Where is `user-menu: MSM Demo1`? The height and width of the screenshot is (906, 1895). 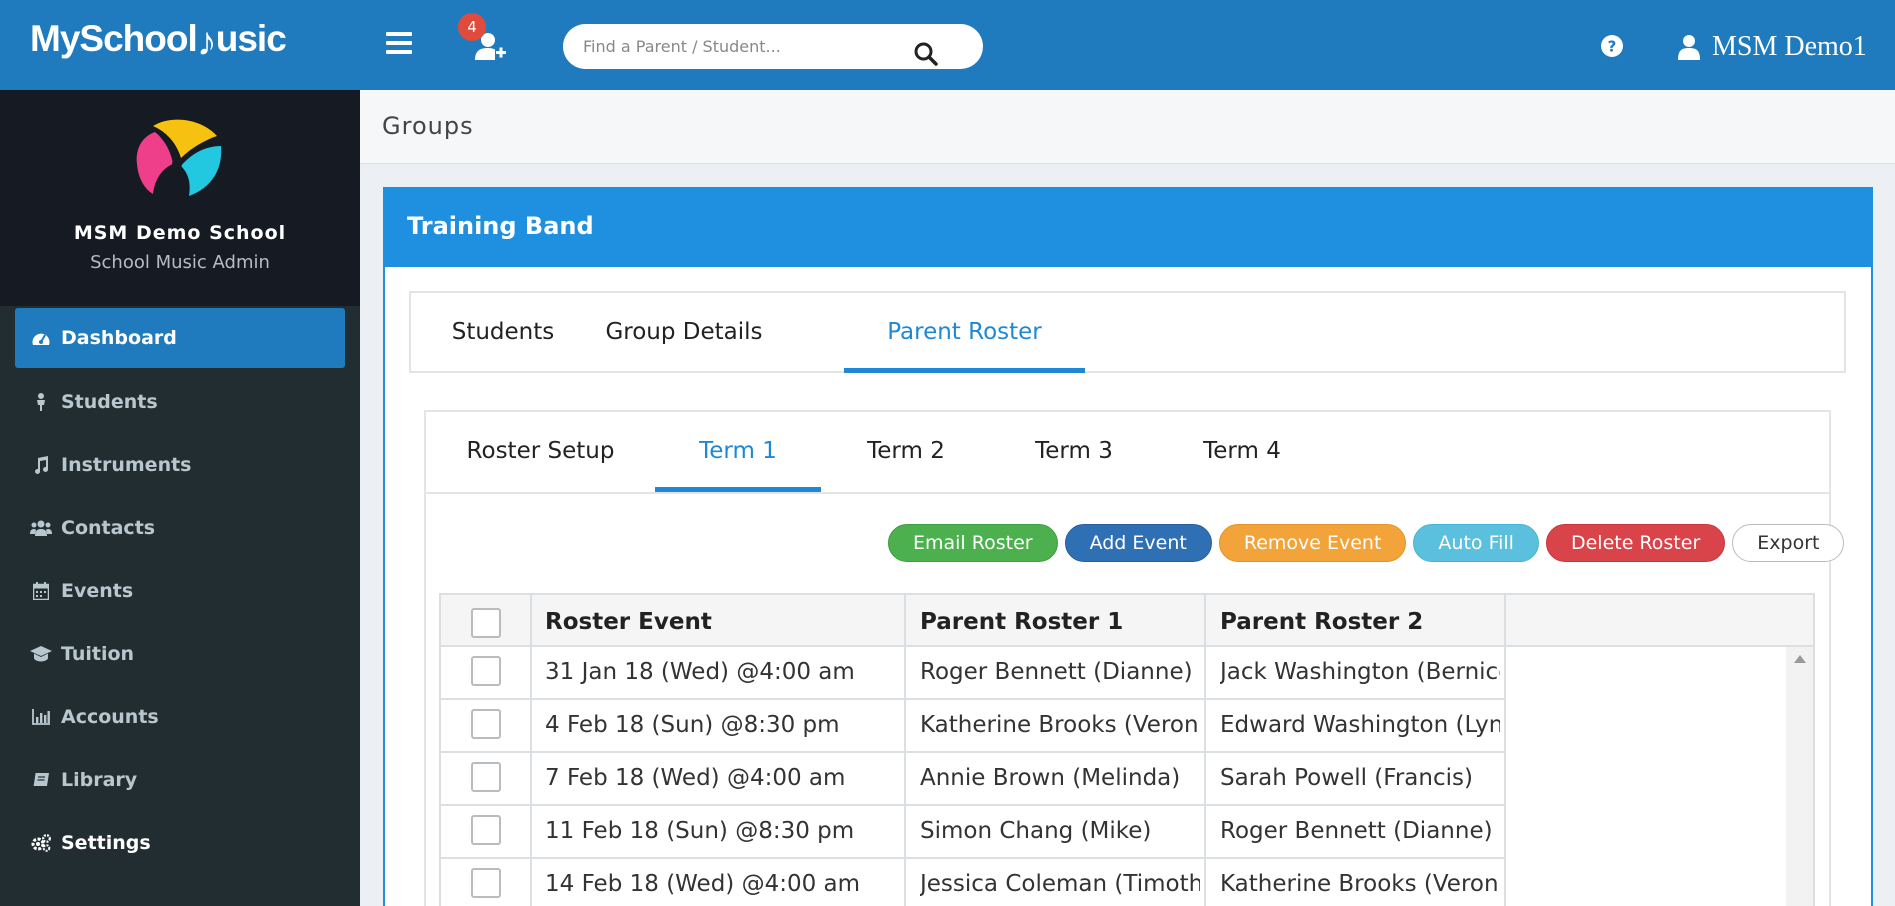 user-menu: MSM Demo1 is located at coordinates (1772, 47).